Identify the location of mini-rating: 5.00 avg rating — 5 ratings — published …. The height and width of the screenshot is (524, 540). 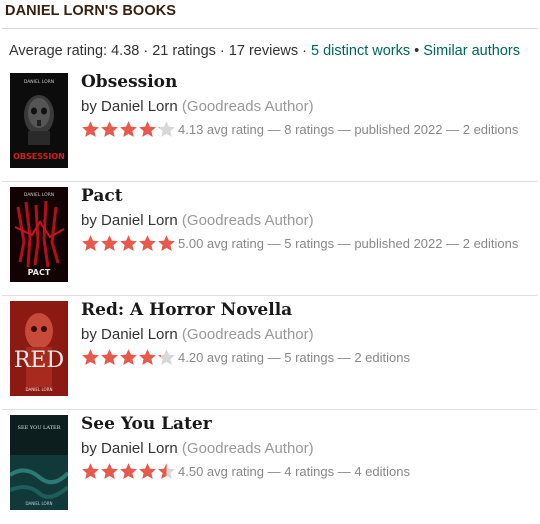
(348, 243).